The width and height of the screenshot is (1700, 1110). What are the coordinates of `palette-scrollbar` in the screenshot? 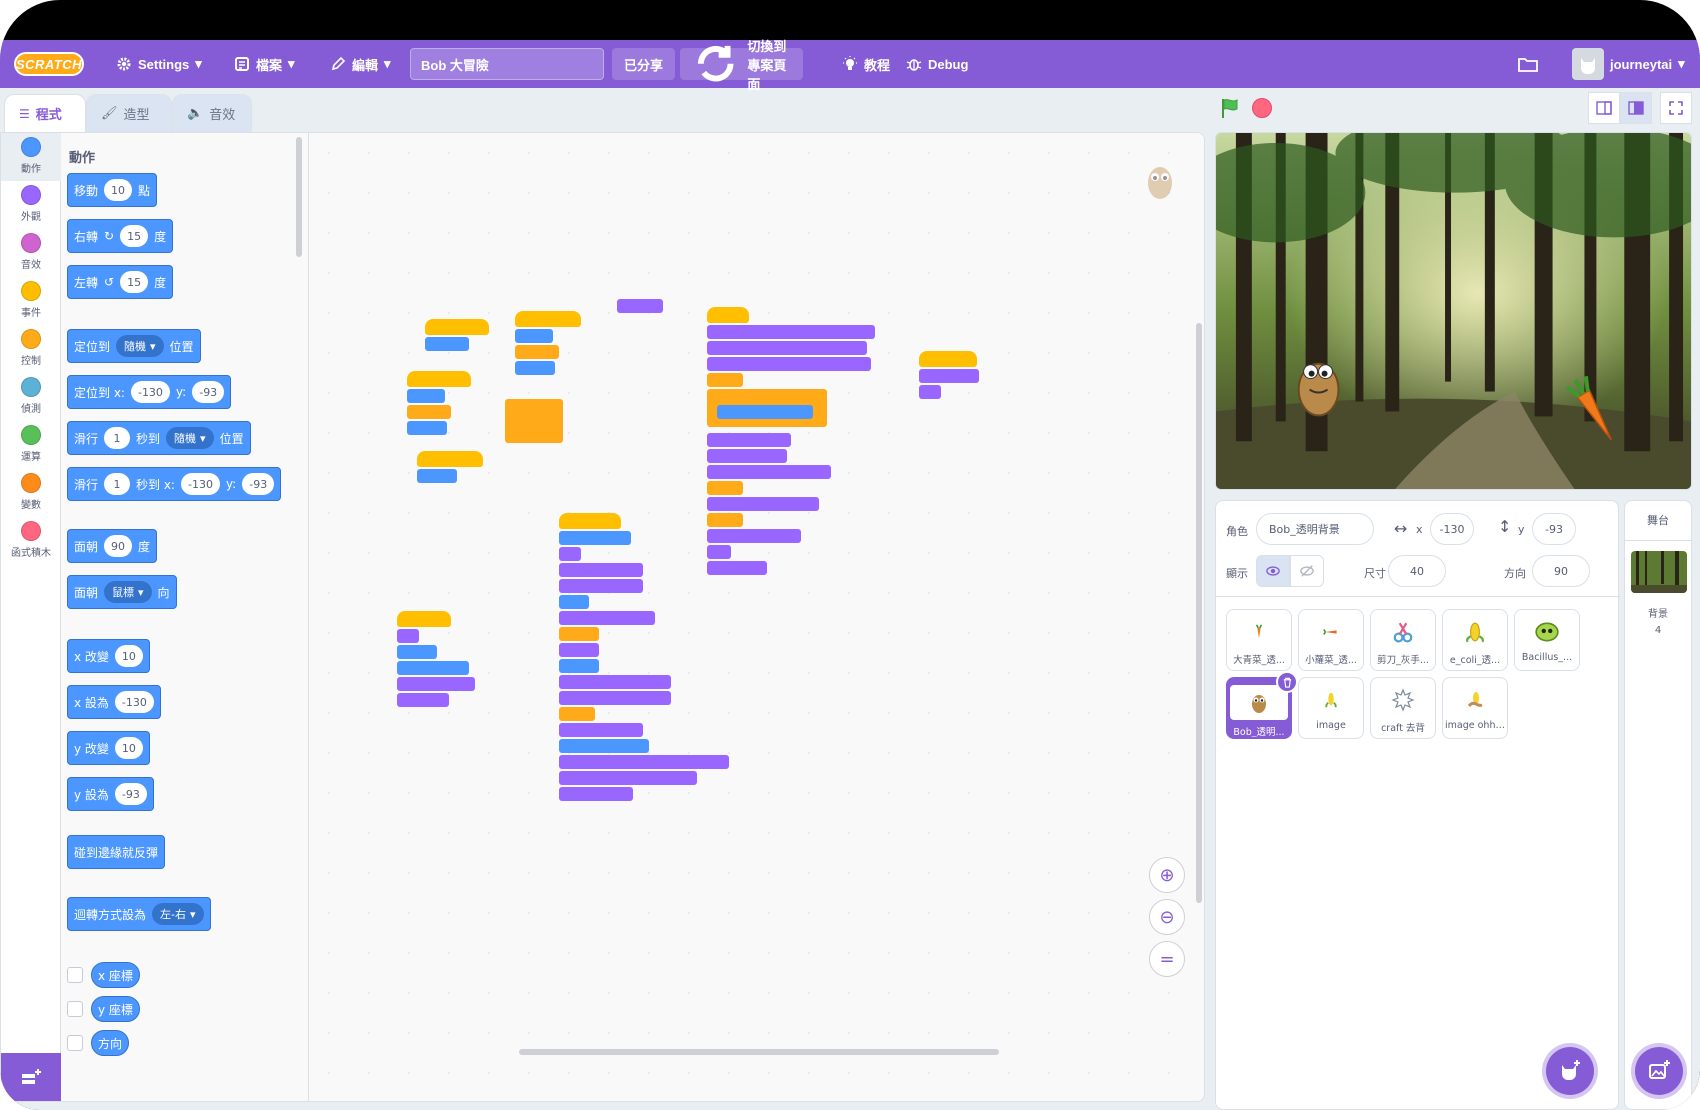 It's located at (299, 197).